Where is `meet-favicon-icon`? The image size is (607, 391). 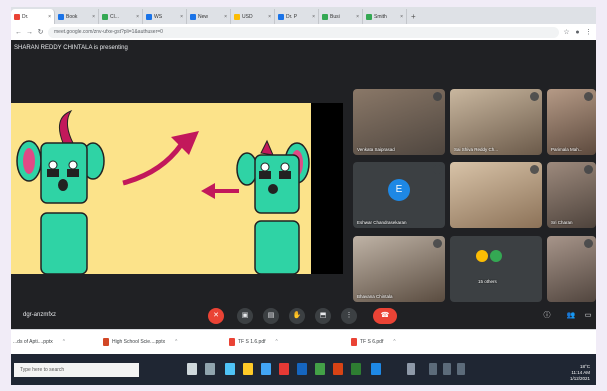 meet-favicon-icon is located at coordinates (17, 16).